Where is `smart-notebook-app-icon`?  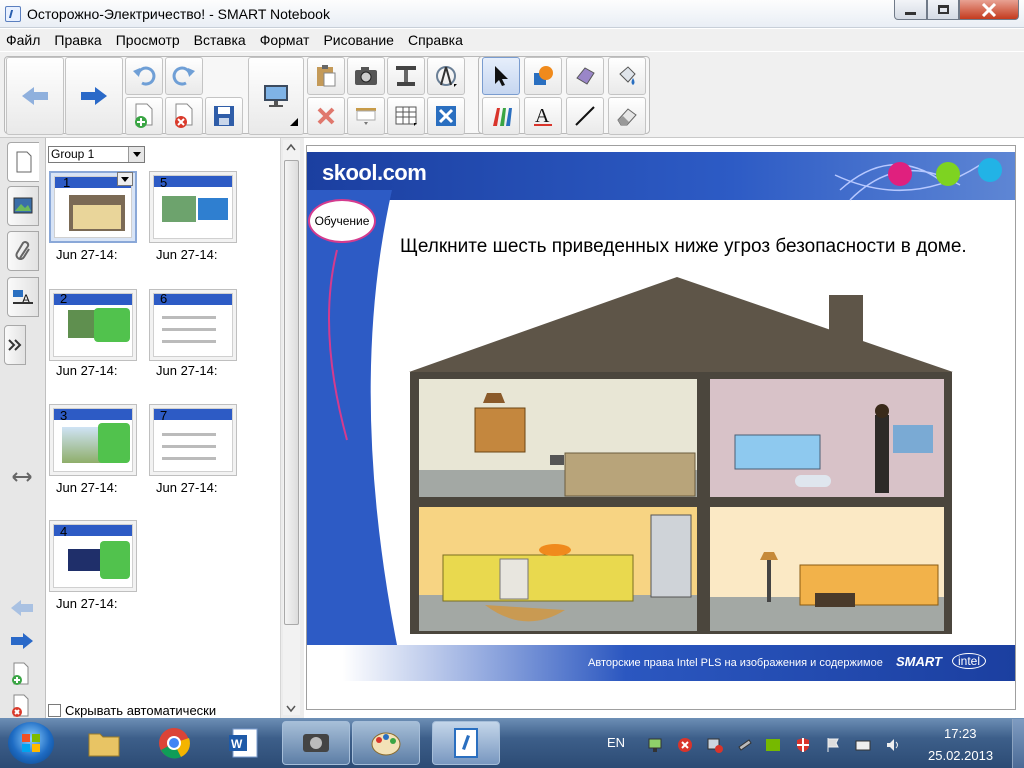 smart-notebook-app-icon is located at coordinates (13, 14).